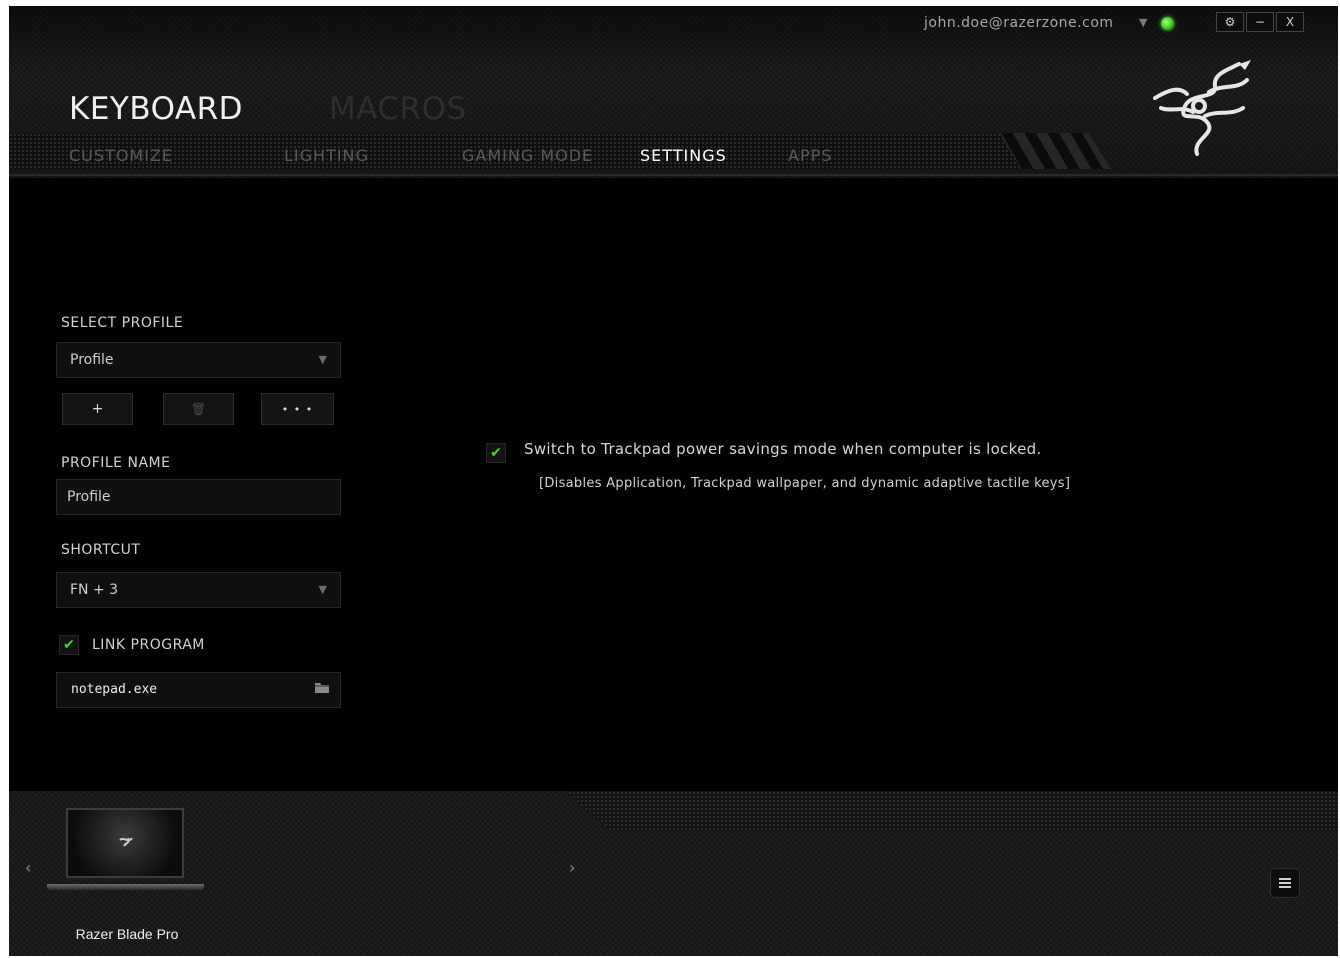  Describe the element at coordinates (1202, 108) in the screenshot. I see `razer-logo-icon` at that location.